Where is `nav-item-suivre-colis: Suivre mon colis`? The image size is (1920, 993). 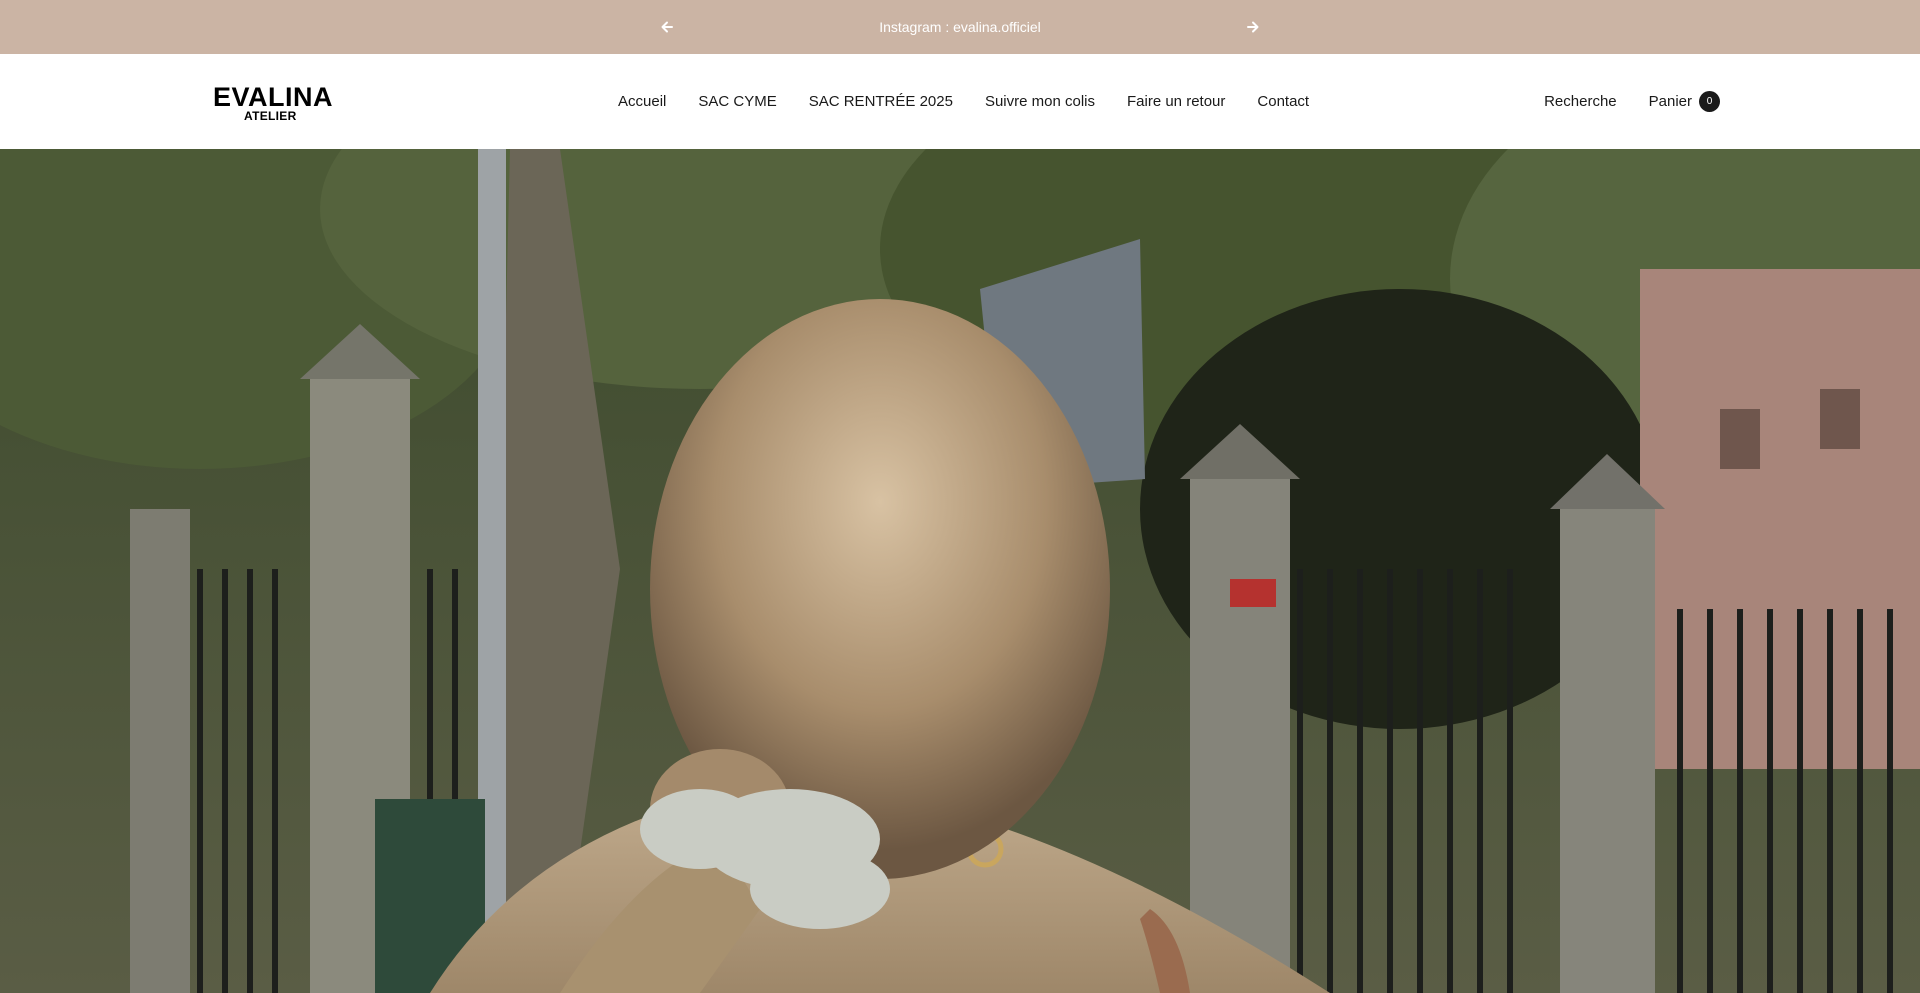 nav-item-suivre-colis: Suivre mon colis is located at coordinates (1040, 101).